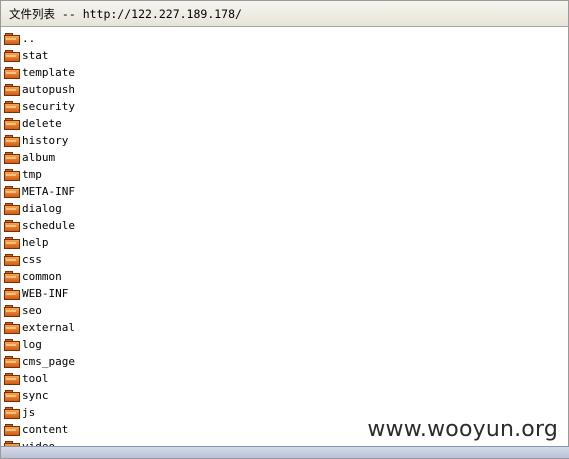 The height and width of the screenshot is (459, 569). Describe the element at coordinates (35, 378) in the screenshot. I see `folder-item-label: tool` at that location.